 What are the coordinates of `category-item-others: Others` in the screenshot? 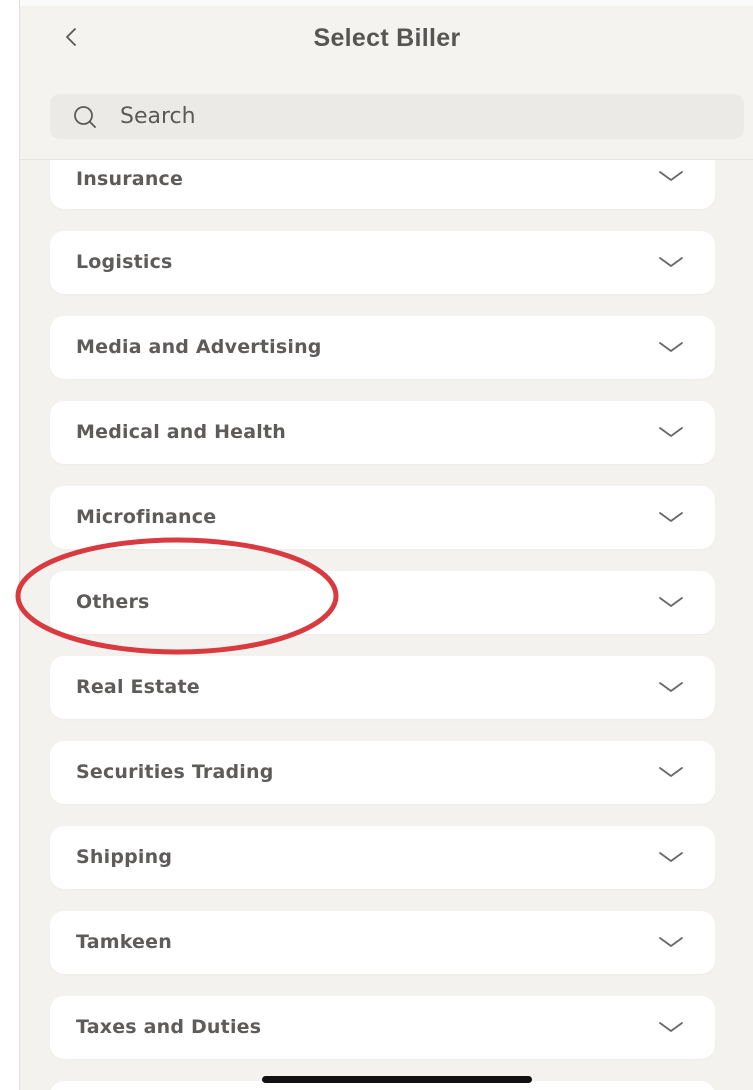 It's located at (382, 602).